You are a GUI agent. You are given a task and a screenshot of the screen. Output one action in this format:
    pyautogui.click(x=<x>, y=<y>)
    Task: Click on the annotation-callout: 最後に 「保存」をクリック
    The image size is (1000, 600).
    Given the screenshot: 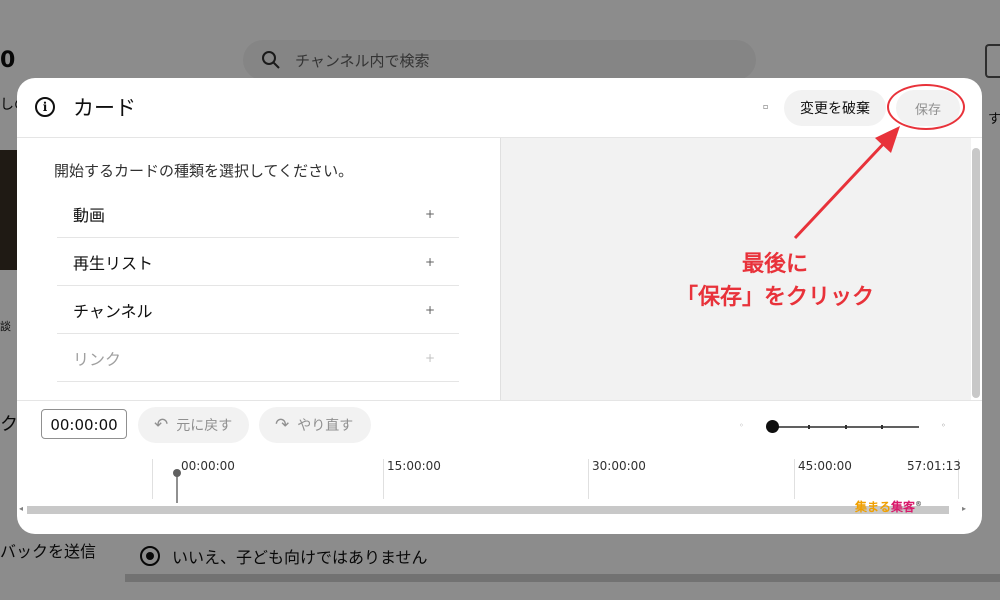 What is the action you would take?
    pyautogui.click(x=775, y=281)
    